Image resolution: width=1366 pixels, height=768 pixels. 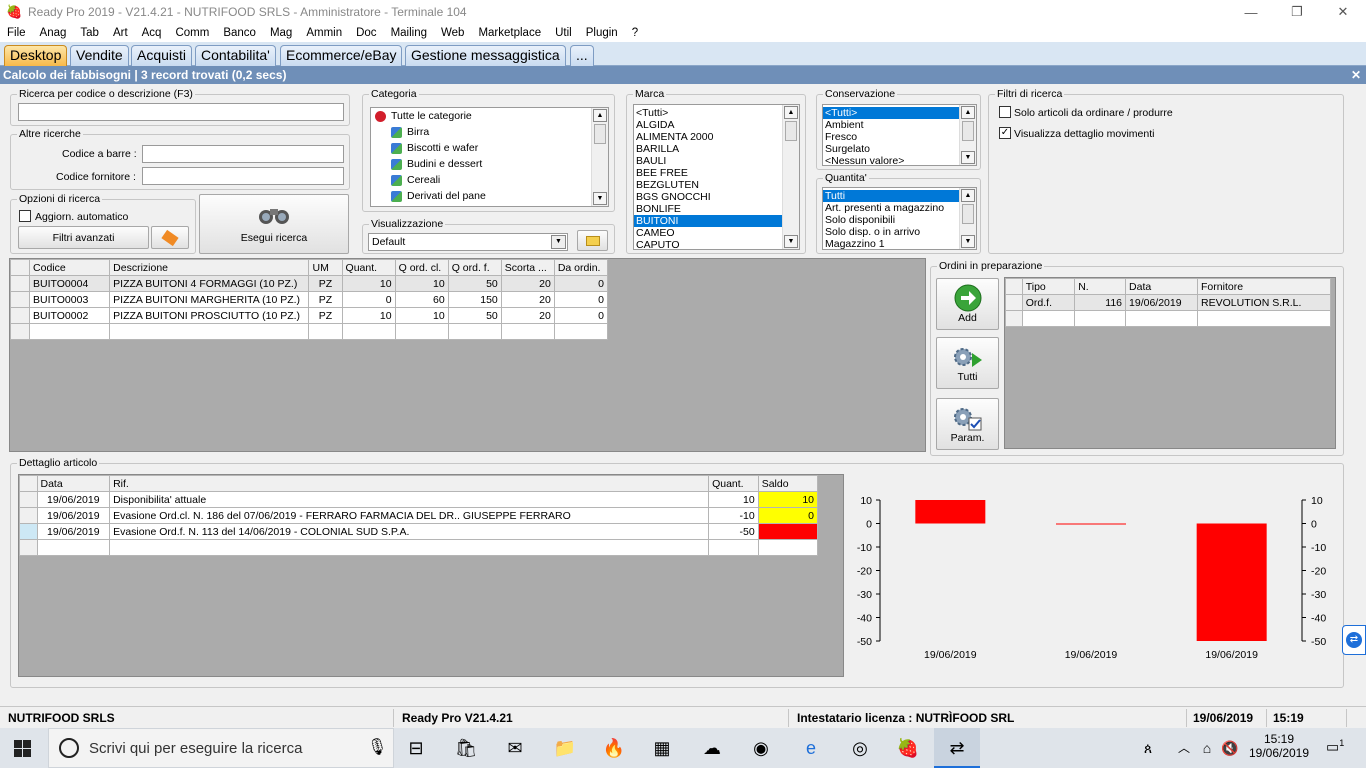 I want to click on ready-pro-taskbar-icon: 🍓, so click(x=908, y=748).